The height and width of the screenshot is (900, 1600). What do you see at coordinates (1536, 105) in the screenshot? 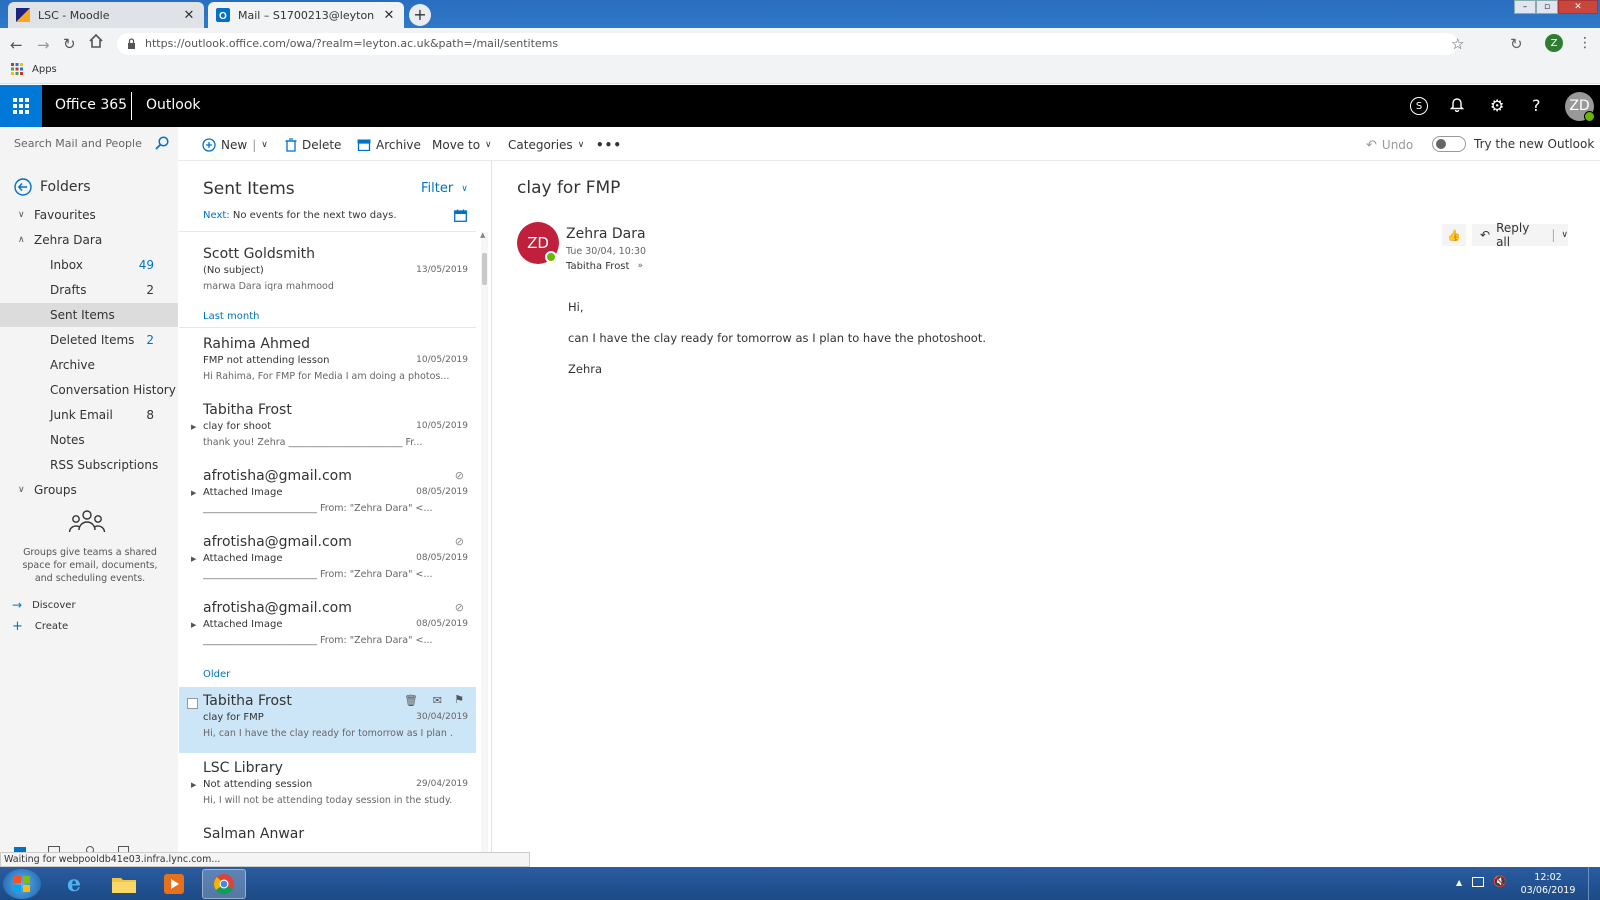
I see `help-icon: ?` at bounding box center [1536, 105].